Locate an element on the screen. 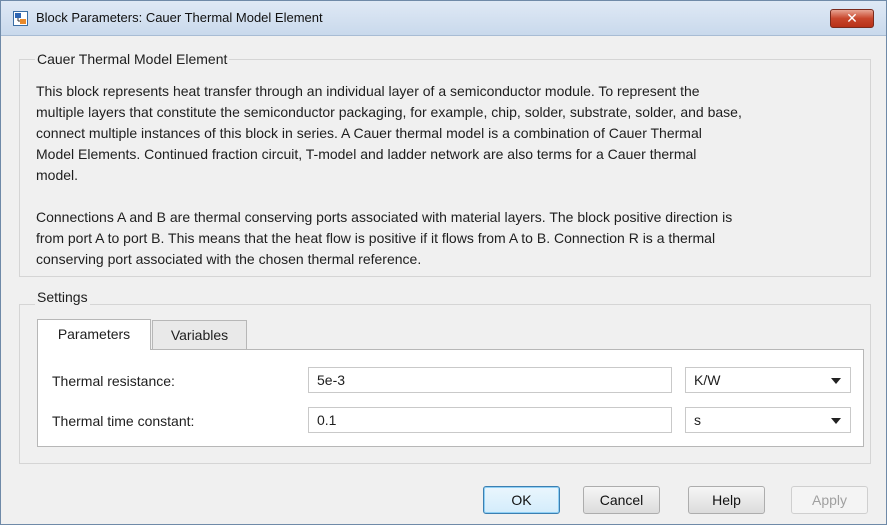 This screenshot has height=525, width=887. thermal-time-constant-field: 0.1 is located at coordinates (490, 420).